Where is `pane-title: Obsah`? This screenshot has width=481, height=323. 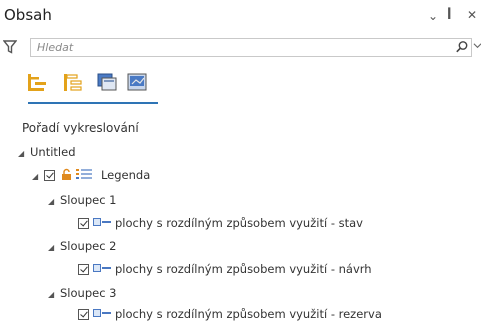 pane-title: Obsah is located at coordinates (28, 15).